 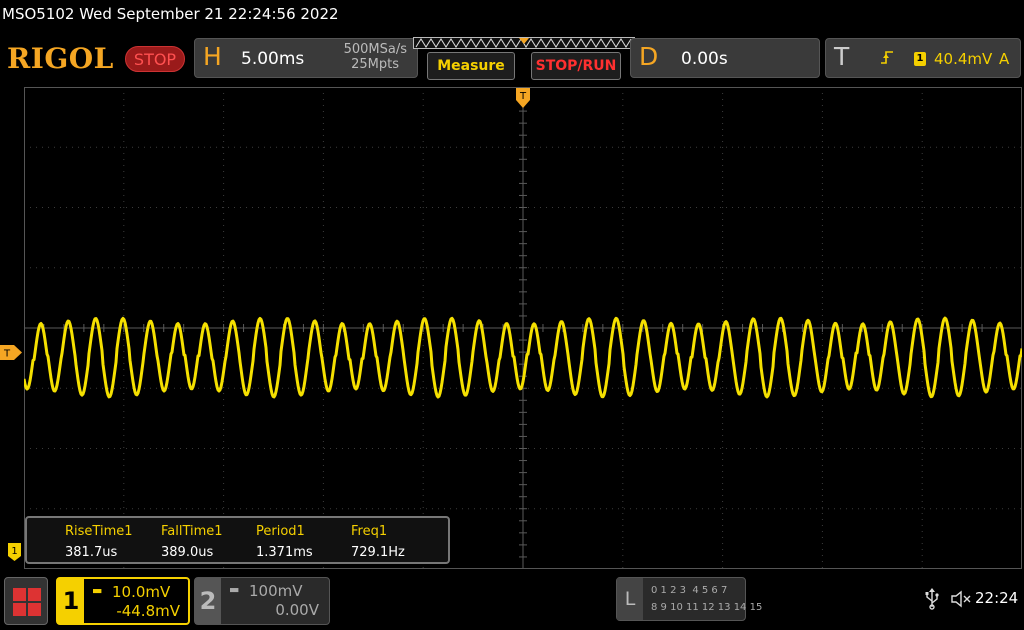 What do you see at coordinates (71, 601) in the screenshot?
I see `channel-1-number: 1` at bounding box center [71, 601].